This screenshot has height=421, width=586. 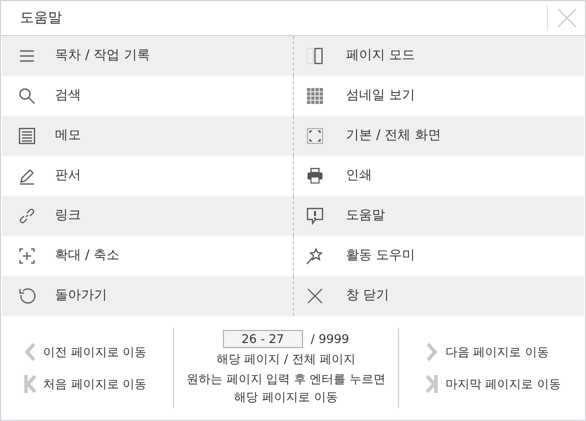 What do you see at coordinates (315, 176) in the screenshot?
I see `printer-icon` at bounding box center [315, 176].